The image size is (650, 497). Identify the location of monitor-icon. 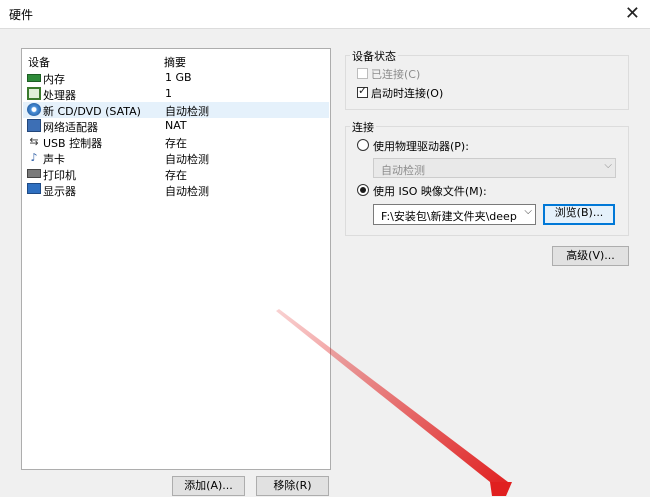
(34, 188).